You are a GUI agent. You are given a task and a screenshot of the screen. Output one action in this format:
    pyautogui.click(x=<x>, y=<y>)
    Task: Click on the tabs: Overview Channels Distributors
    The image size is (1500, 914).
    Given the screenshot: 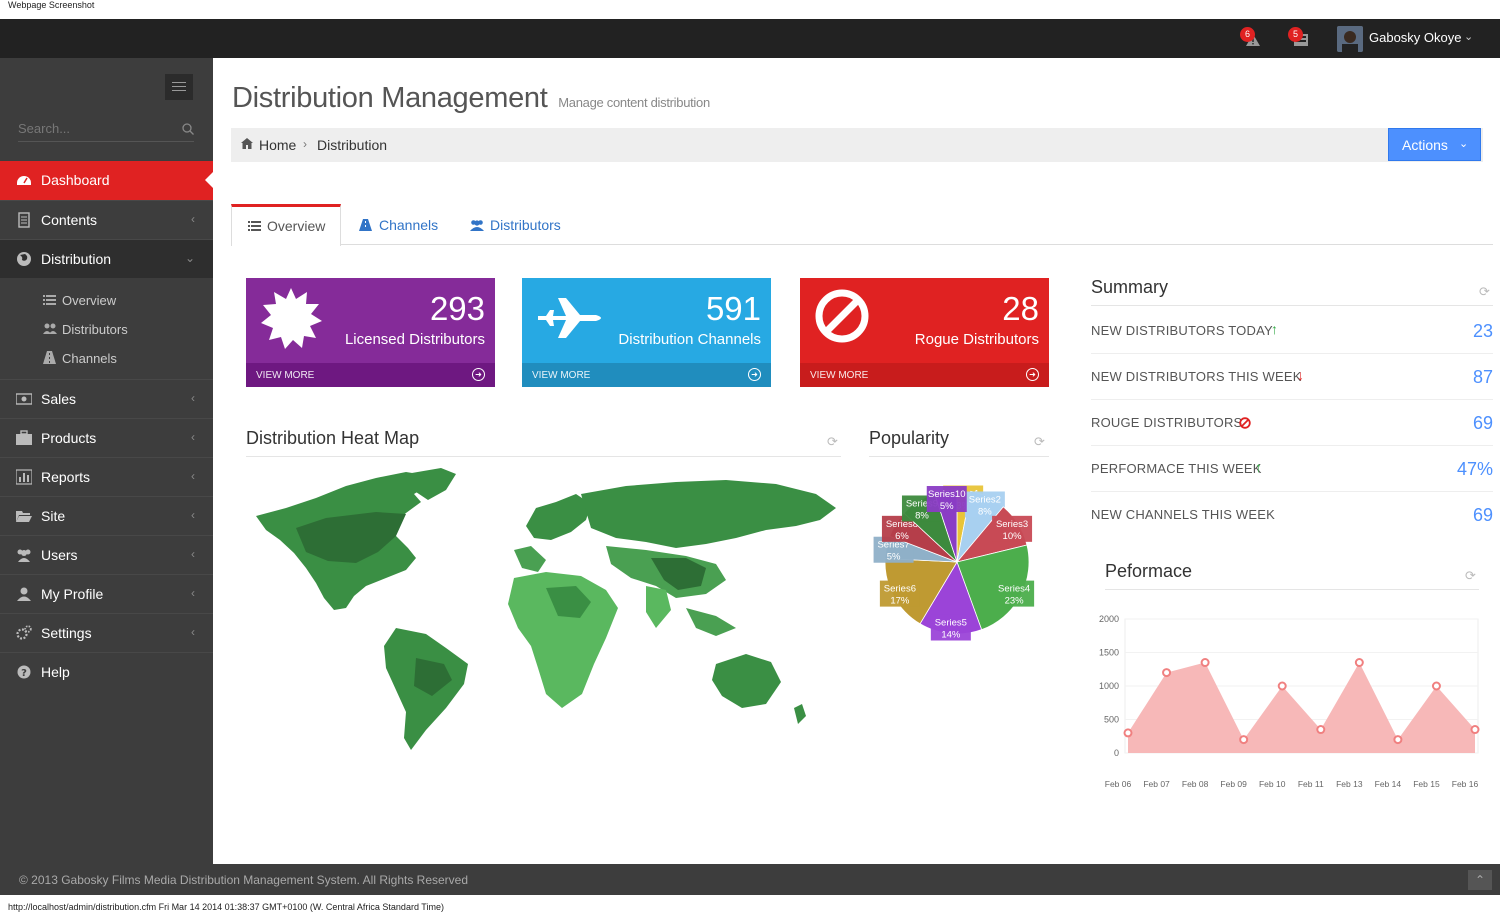 What is the action you would take?
    pyautogui.click(x=862, y=225)
    